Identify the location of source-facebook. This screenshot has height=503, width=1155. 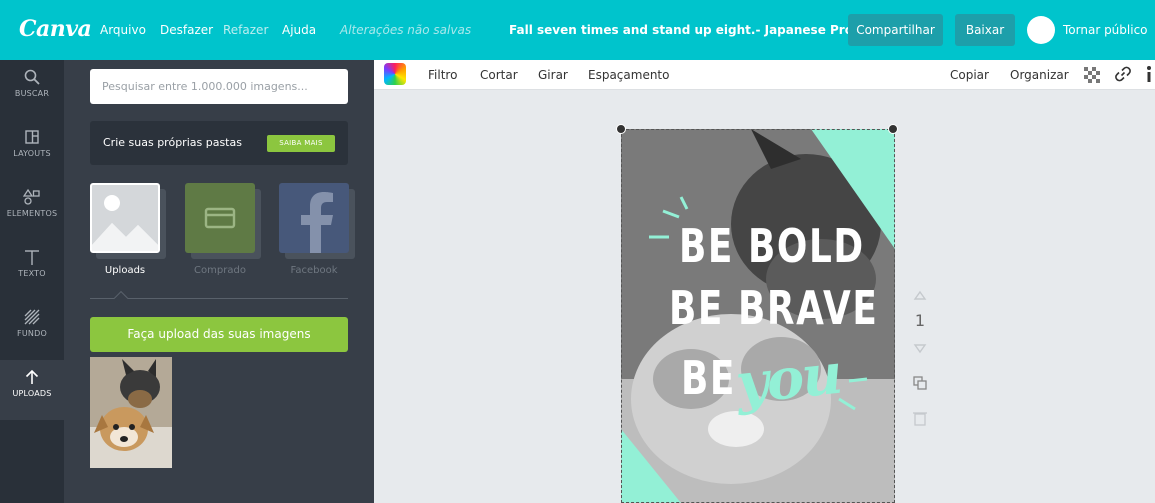
(317, 221).